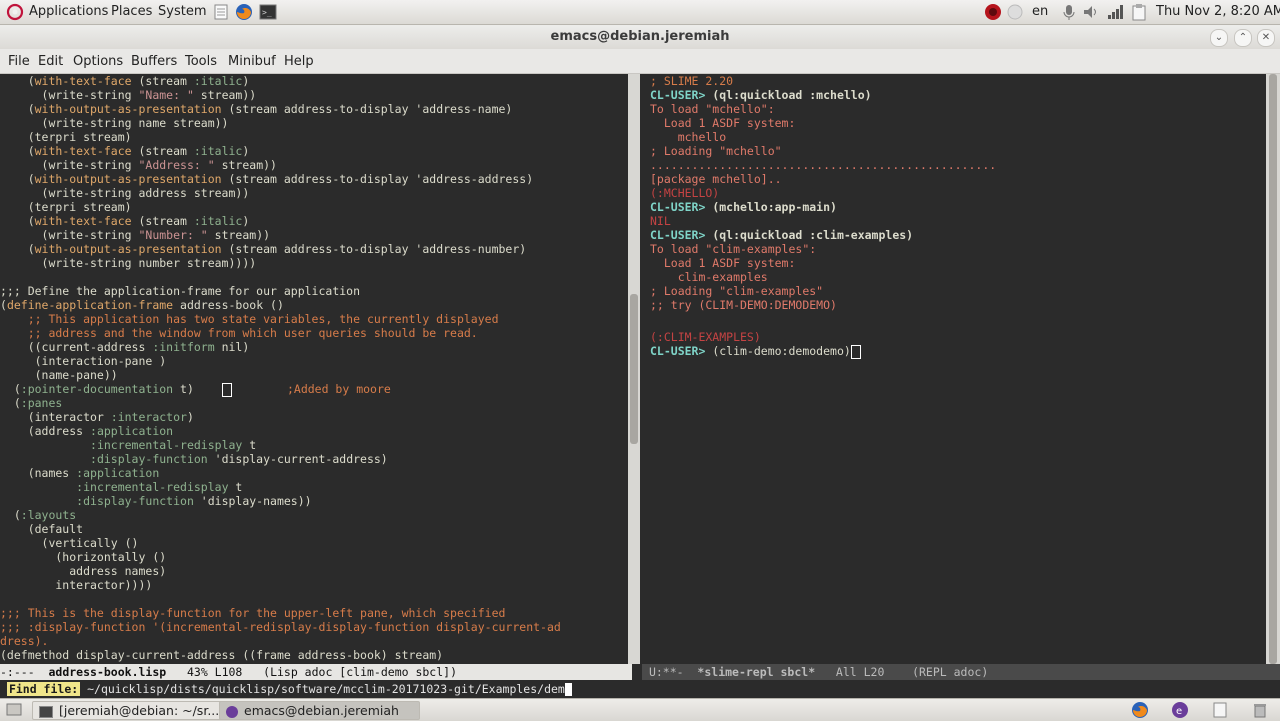  What do you see at coordinates (83, 361) in the screenshot?
I see `code-line: (interaction-pane )` at bounding box center [83, 361].